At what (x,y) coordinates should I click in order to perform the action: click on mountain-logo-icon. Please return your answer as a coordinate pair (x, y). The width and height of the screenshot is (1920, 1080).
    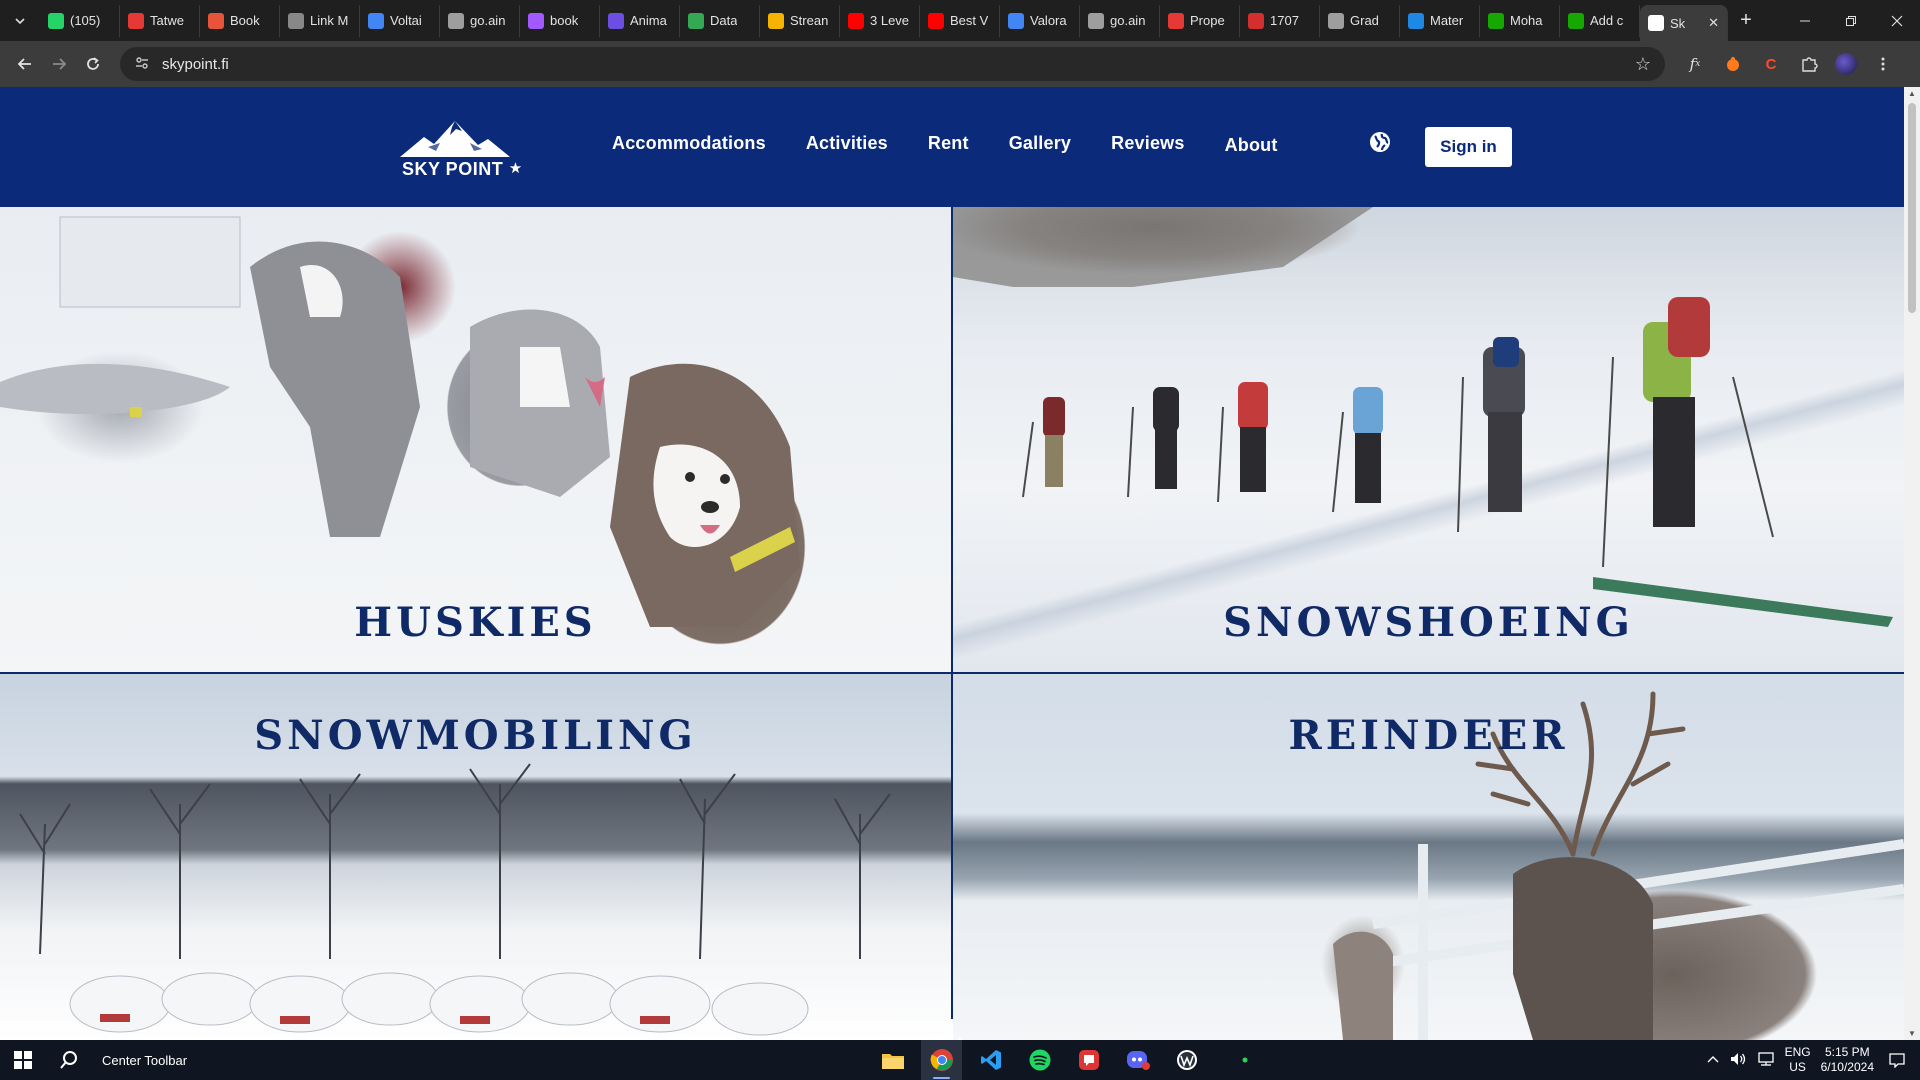
    Looking at the image, I should click on (455, 139).